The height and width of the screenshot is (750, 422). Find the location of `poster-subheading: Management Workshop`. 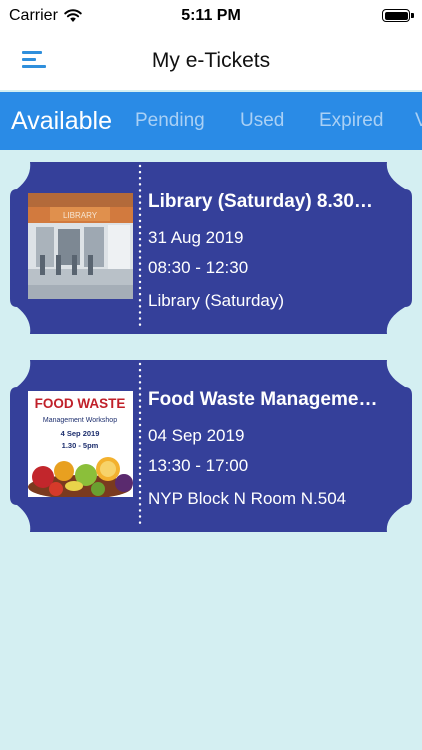

poster-subheading: Management Workshop is located at coordinates (80, 420).